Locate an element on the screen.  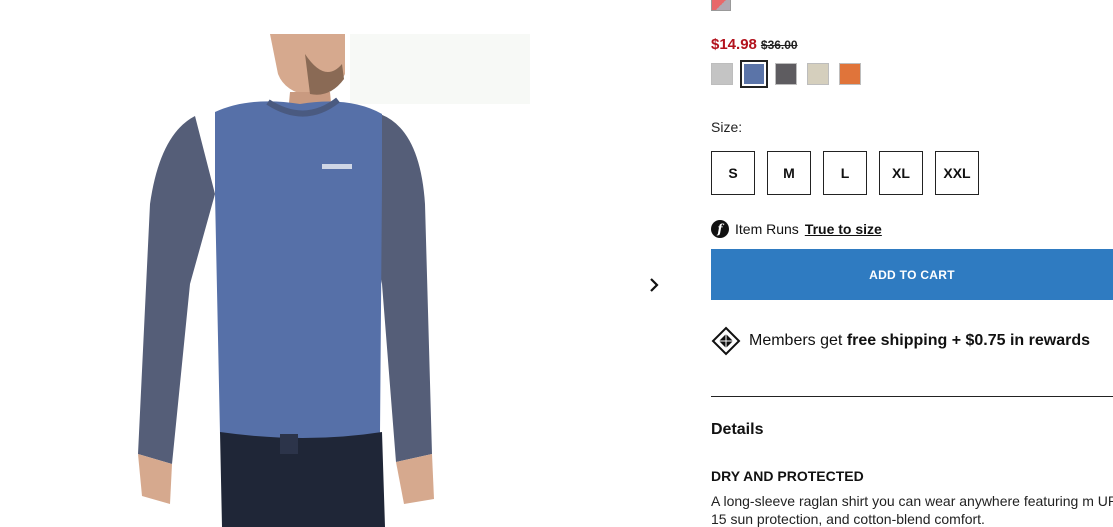
fit-predictor-icon: f is located at coordinates (720, 229).